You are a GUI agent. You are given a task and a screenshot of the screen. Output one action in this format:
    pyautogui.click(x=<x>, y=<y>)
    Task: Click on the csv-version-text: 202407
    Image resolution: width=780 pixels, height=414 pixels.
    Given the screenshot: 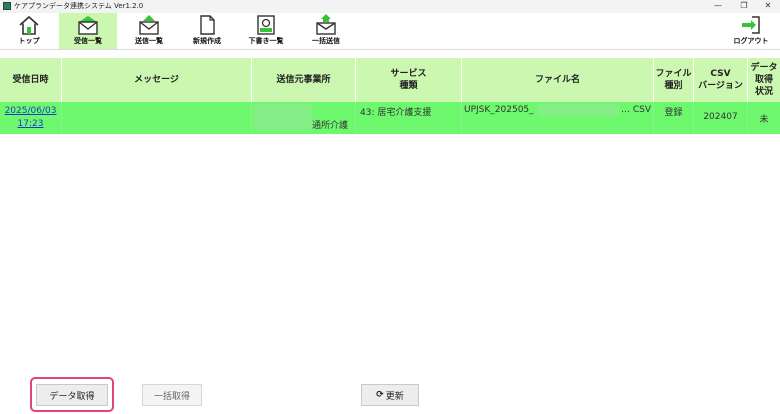 What is the action you would take?
    pyautogui.click(x=720, y=117)
    